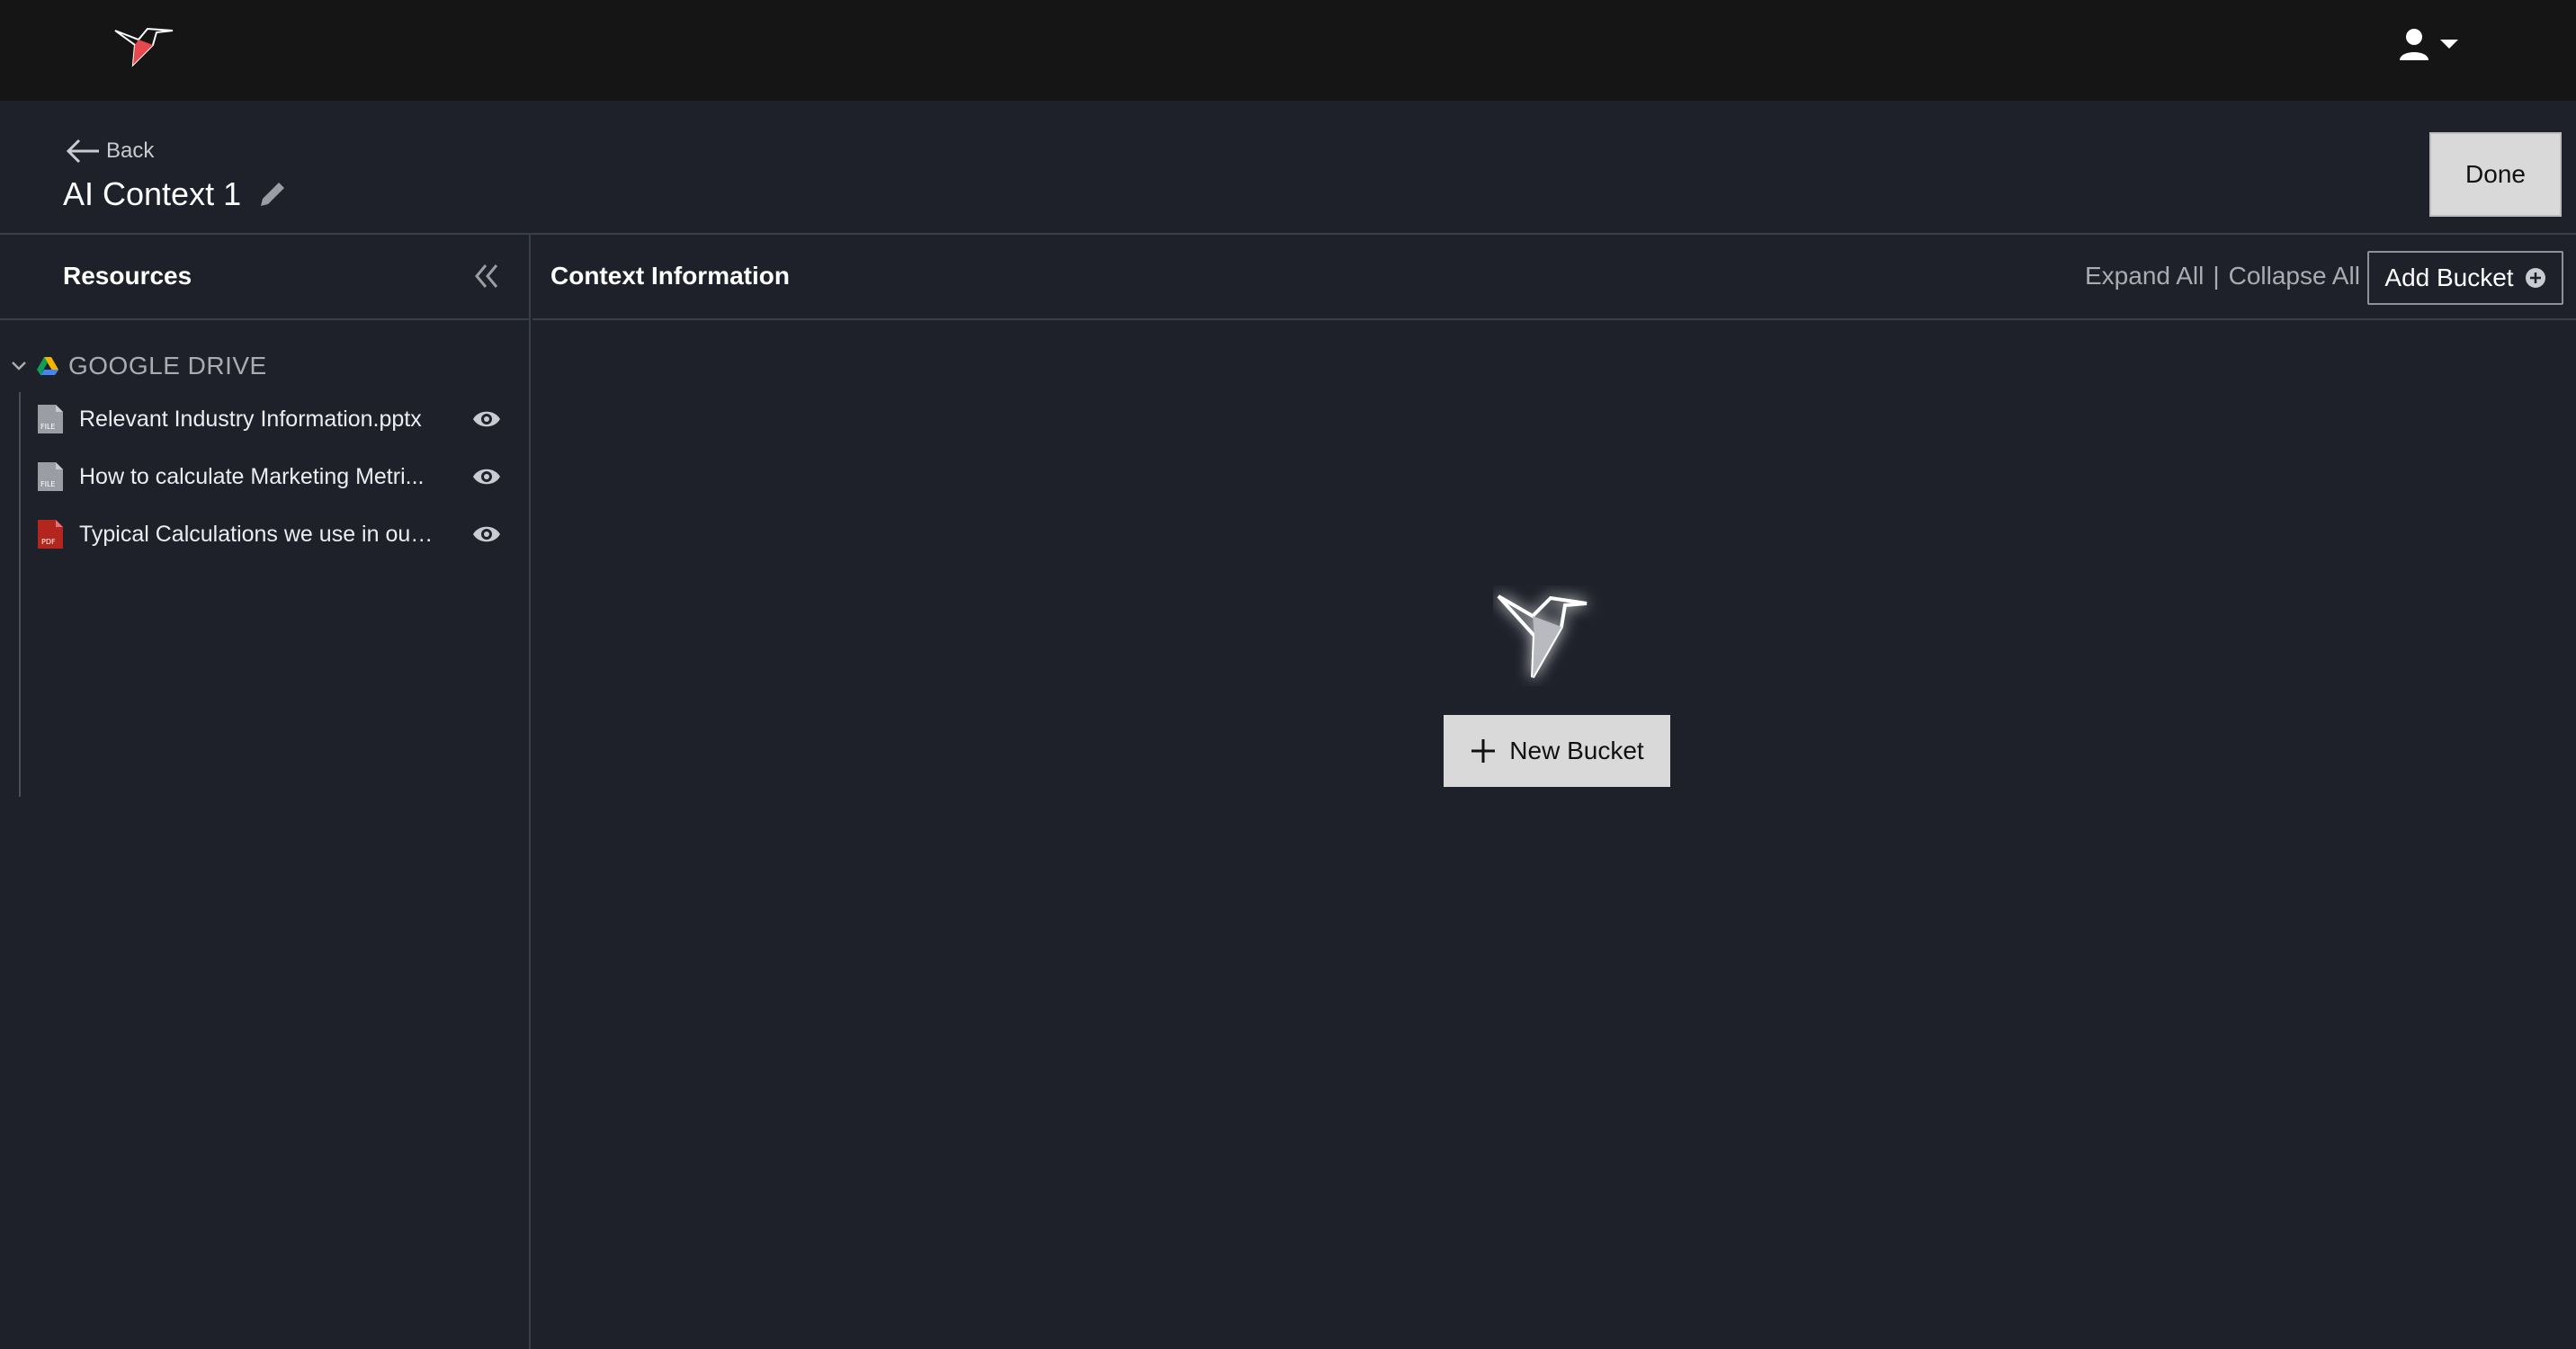 The width and height of the screenshot is (2576, 1349). Describe the element at coordinates (1483, 751) in the screenshot. I see `plus-icon` at that location.